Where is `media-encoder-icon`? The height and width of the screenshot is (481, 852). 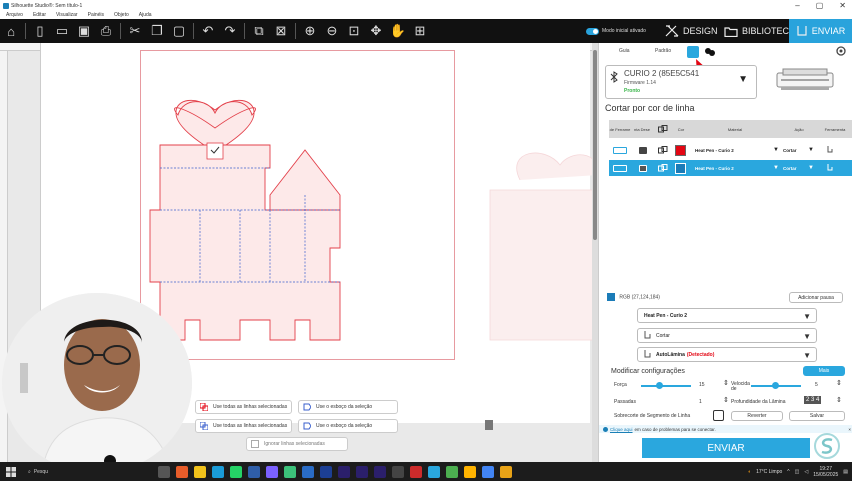
media-encoder-icon is located at coordinates (380, 471).